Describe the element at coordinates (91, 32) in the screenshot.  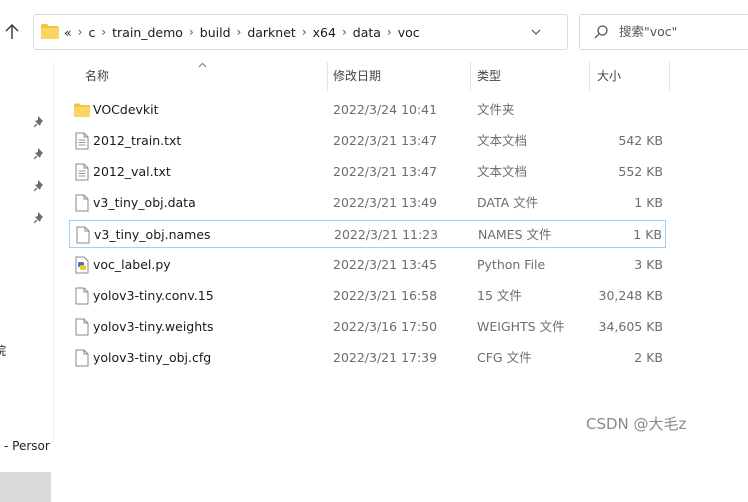
I see `breadcrumb-item: c` at that location.